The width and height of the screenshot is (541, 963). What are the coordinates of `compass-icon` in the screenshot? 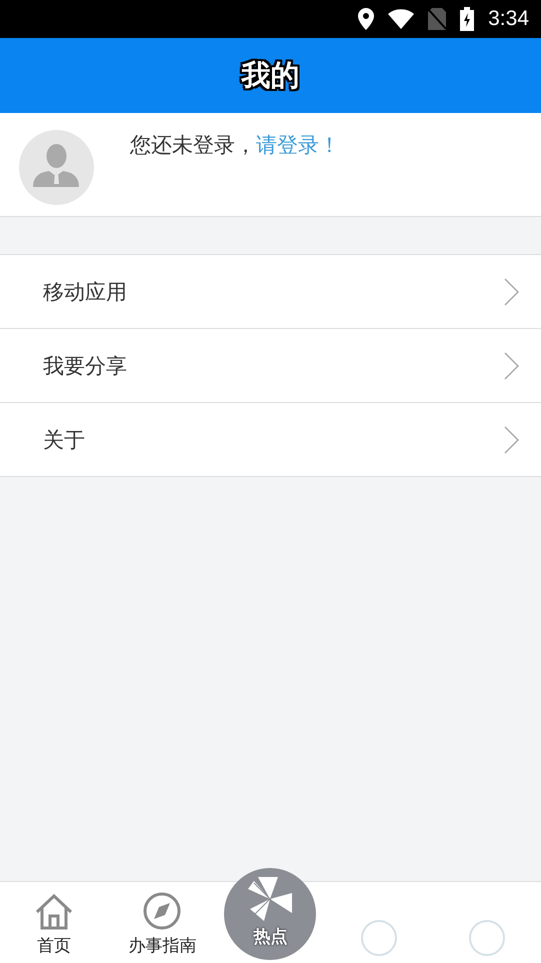 It's located at (162, 911).